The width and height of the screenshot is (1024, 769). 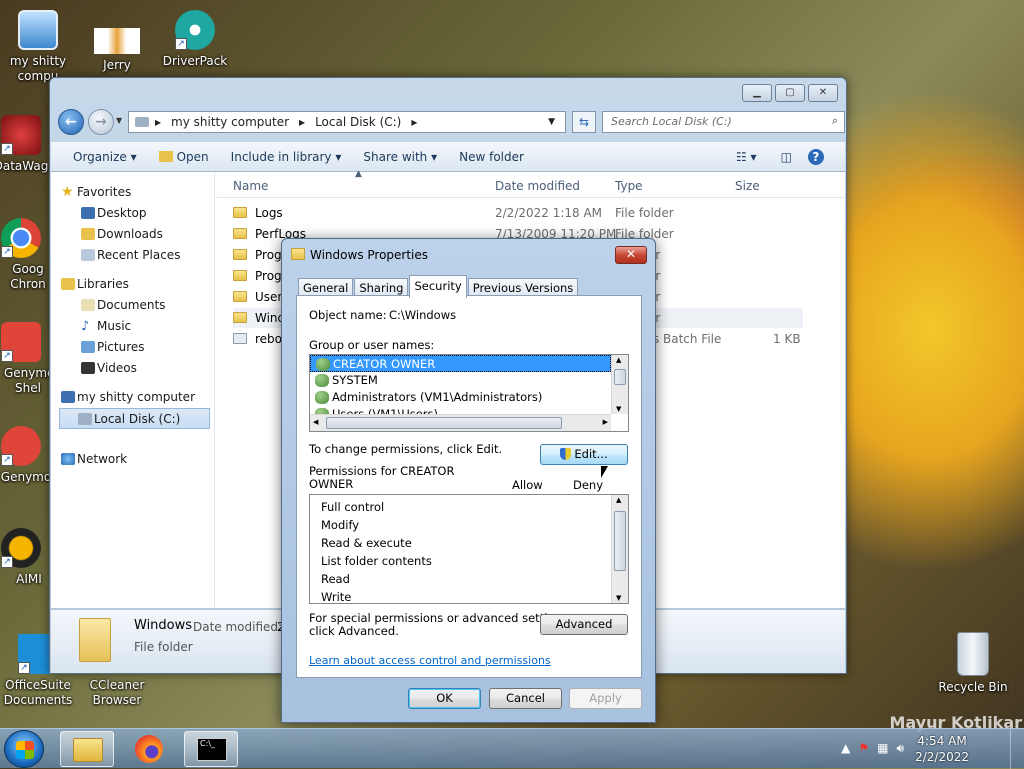 I want to click on permission-row: Full control, so click(x=469, y=508).